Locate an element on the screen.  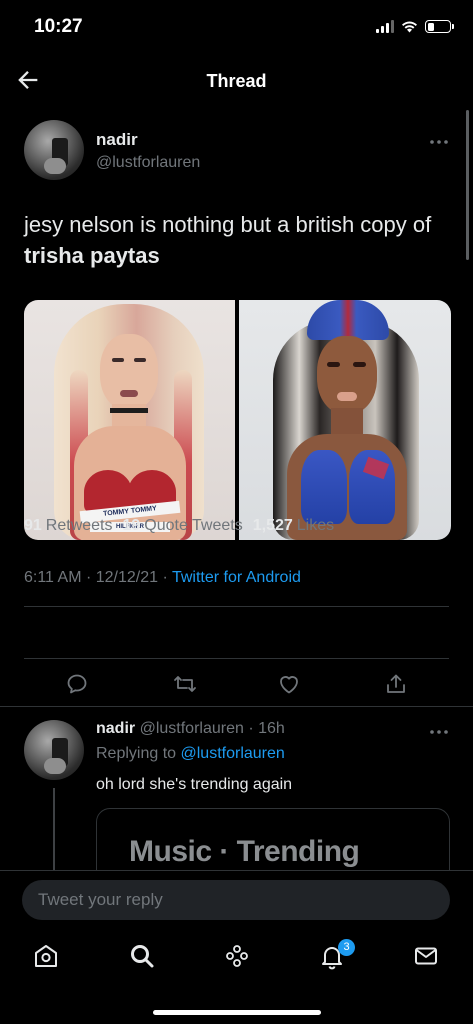
tweet-meta: 6:11 AM · 12/12/21 · Twitter for Android is located at coordinates (162, 578).